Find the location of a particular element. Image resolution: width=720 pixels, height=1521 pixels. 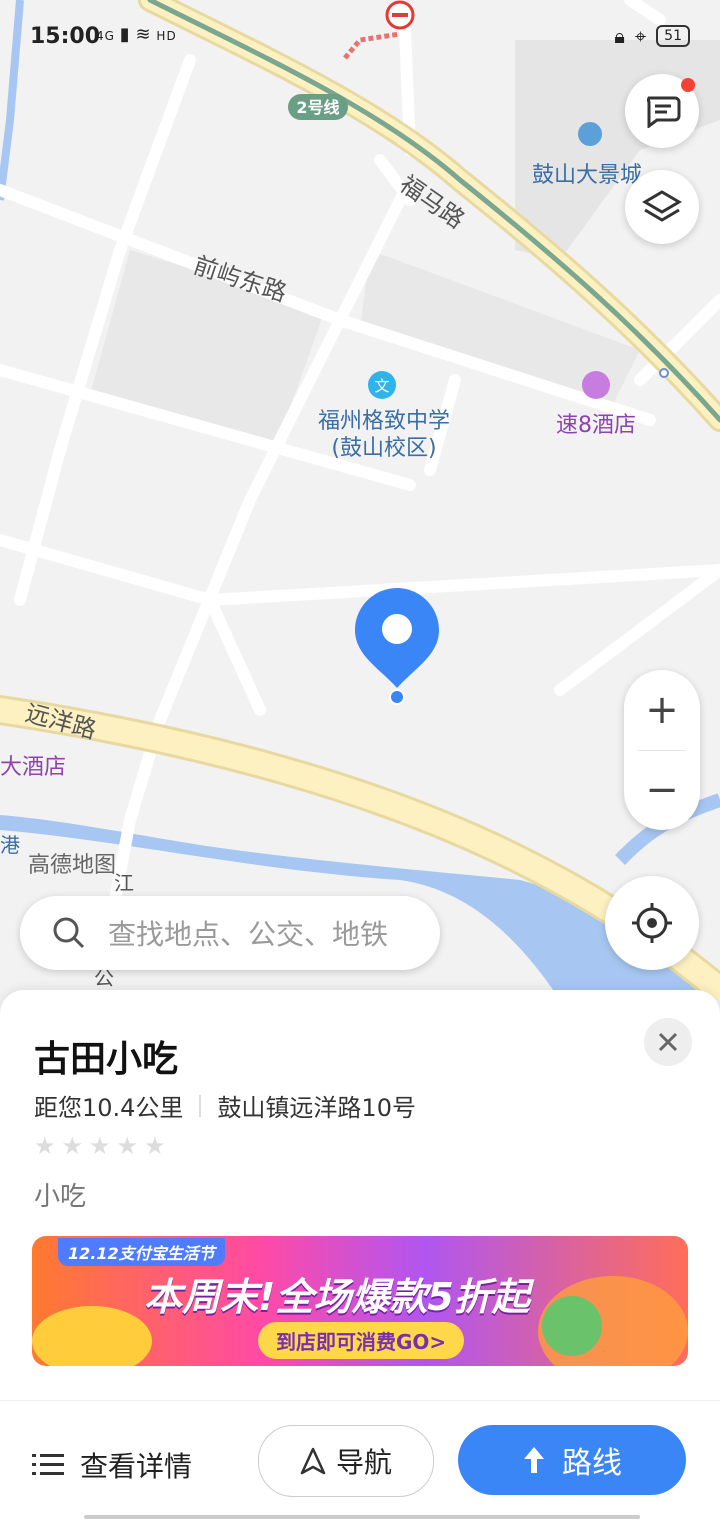

bottom-action-bar: 查看详情 导航 路线 is located at coordinates (360, 1460).